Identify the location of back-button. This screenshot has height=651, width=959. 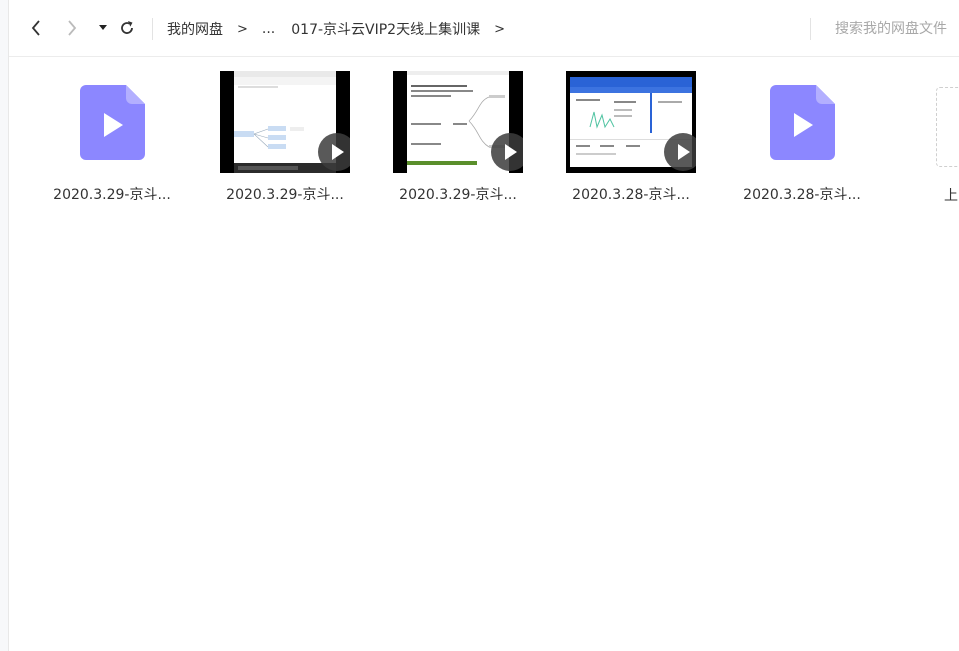
(36, 28).